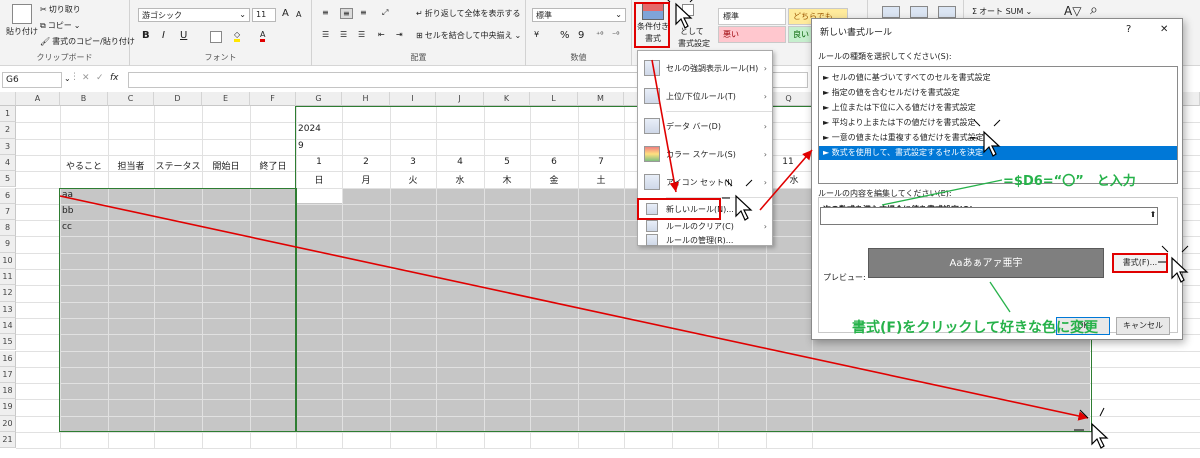  I want to click on format-hint-note: 書式(F)をクリックして好きな色に変更, so click(975, 328).